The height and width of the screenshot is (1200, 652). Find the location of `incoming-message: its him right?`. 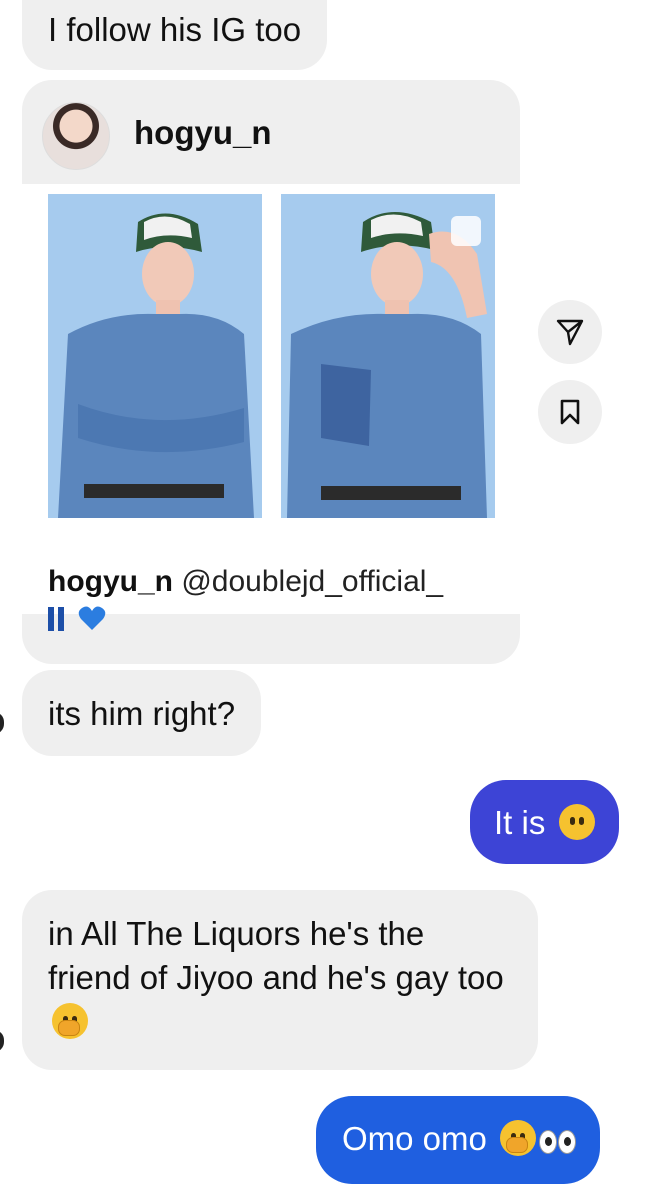

incoming-message: its him right? is located at coordinates (142, 713).